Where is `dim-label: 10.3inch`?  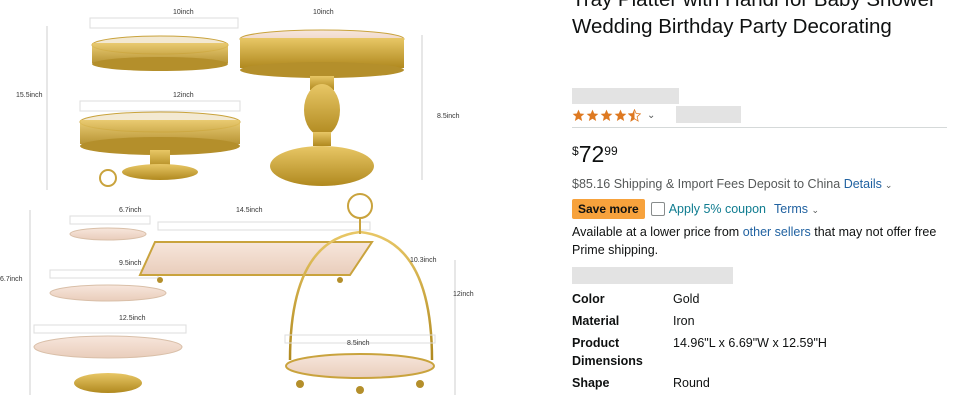 dim-label: 10.3inch is located at coordinates (423, 260).